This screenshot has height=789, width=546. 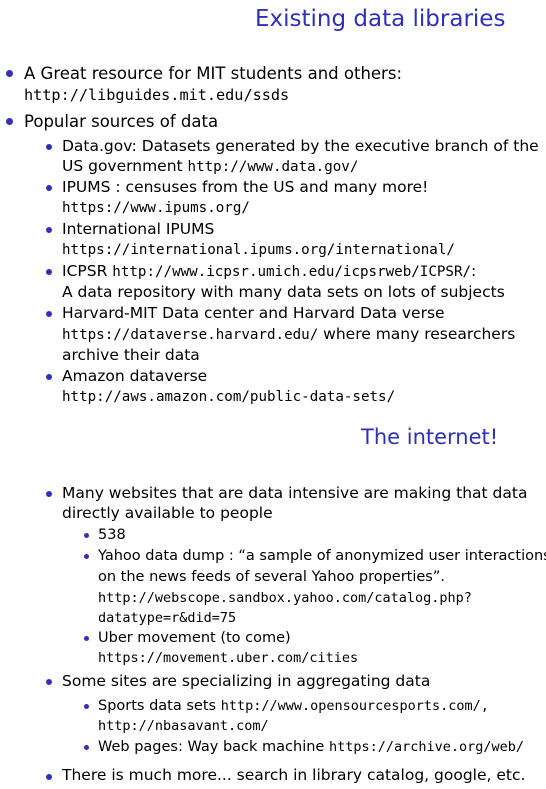 What do you see at coordinates (430, 437) in the screenshot?
I see `slide2-title: The internet!` at bounding box center [430, 437].